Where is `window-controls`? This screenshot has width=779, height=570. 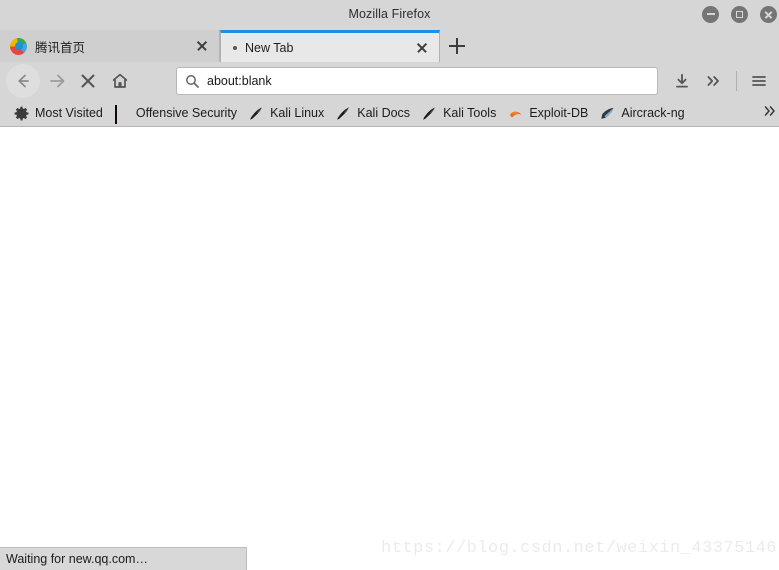 window-controls is located at coordinates (740, 14).